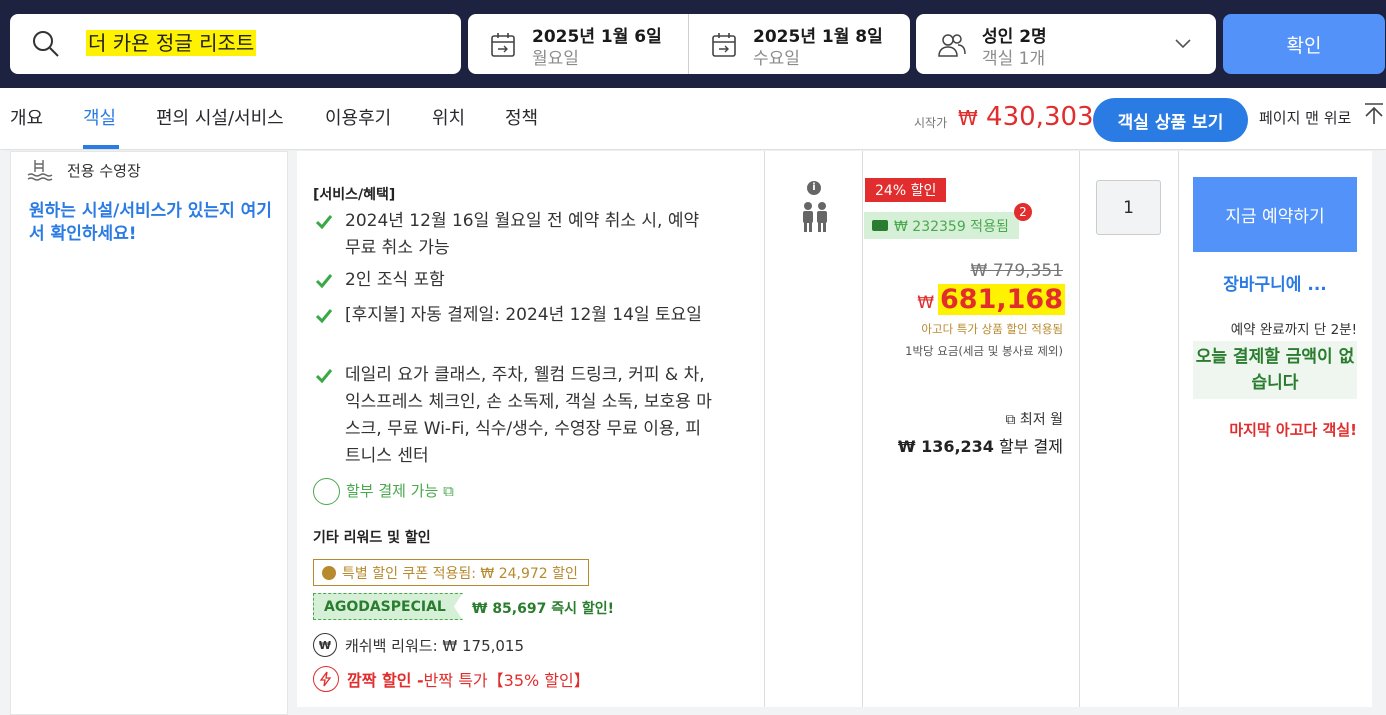 This screenshot has height=715, width=1386. Describe the element at coordinates (522, 234) in the screenshot. I see `benefit-text: 2024년 12월 16일 월요일 전 예약 취소 시, 예약 무료 취소 가능` at that location.